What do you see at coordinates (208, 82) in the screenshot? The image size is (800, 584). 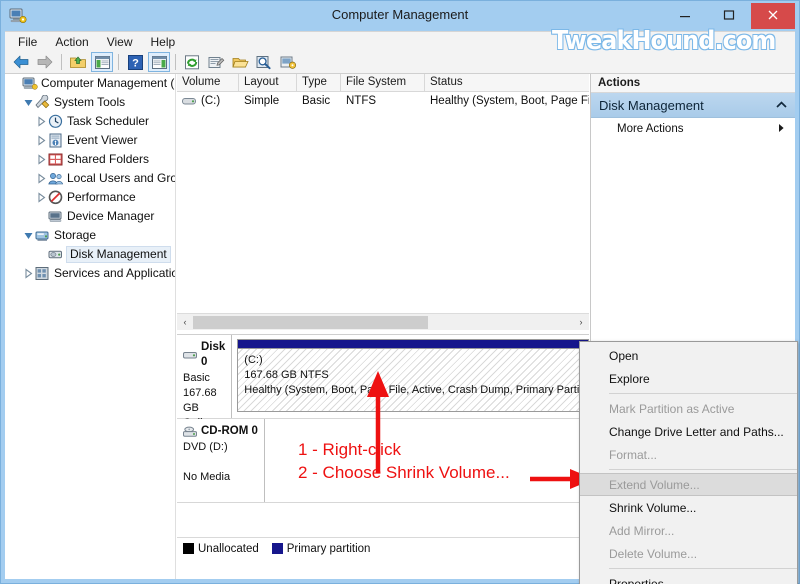 I see `column-header-volume: Volume` at bounding box center [208, 82].